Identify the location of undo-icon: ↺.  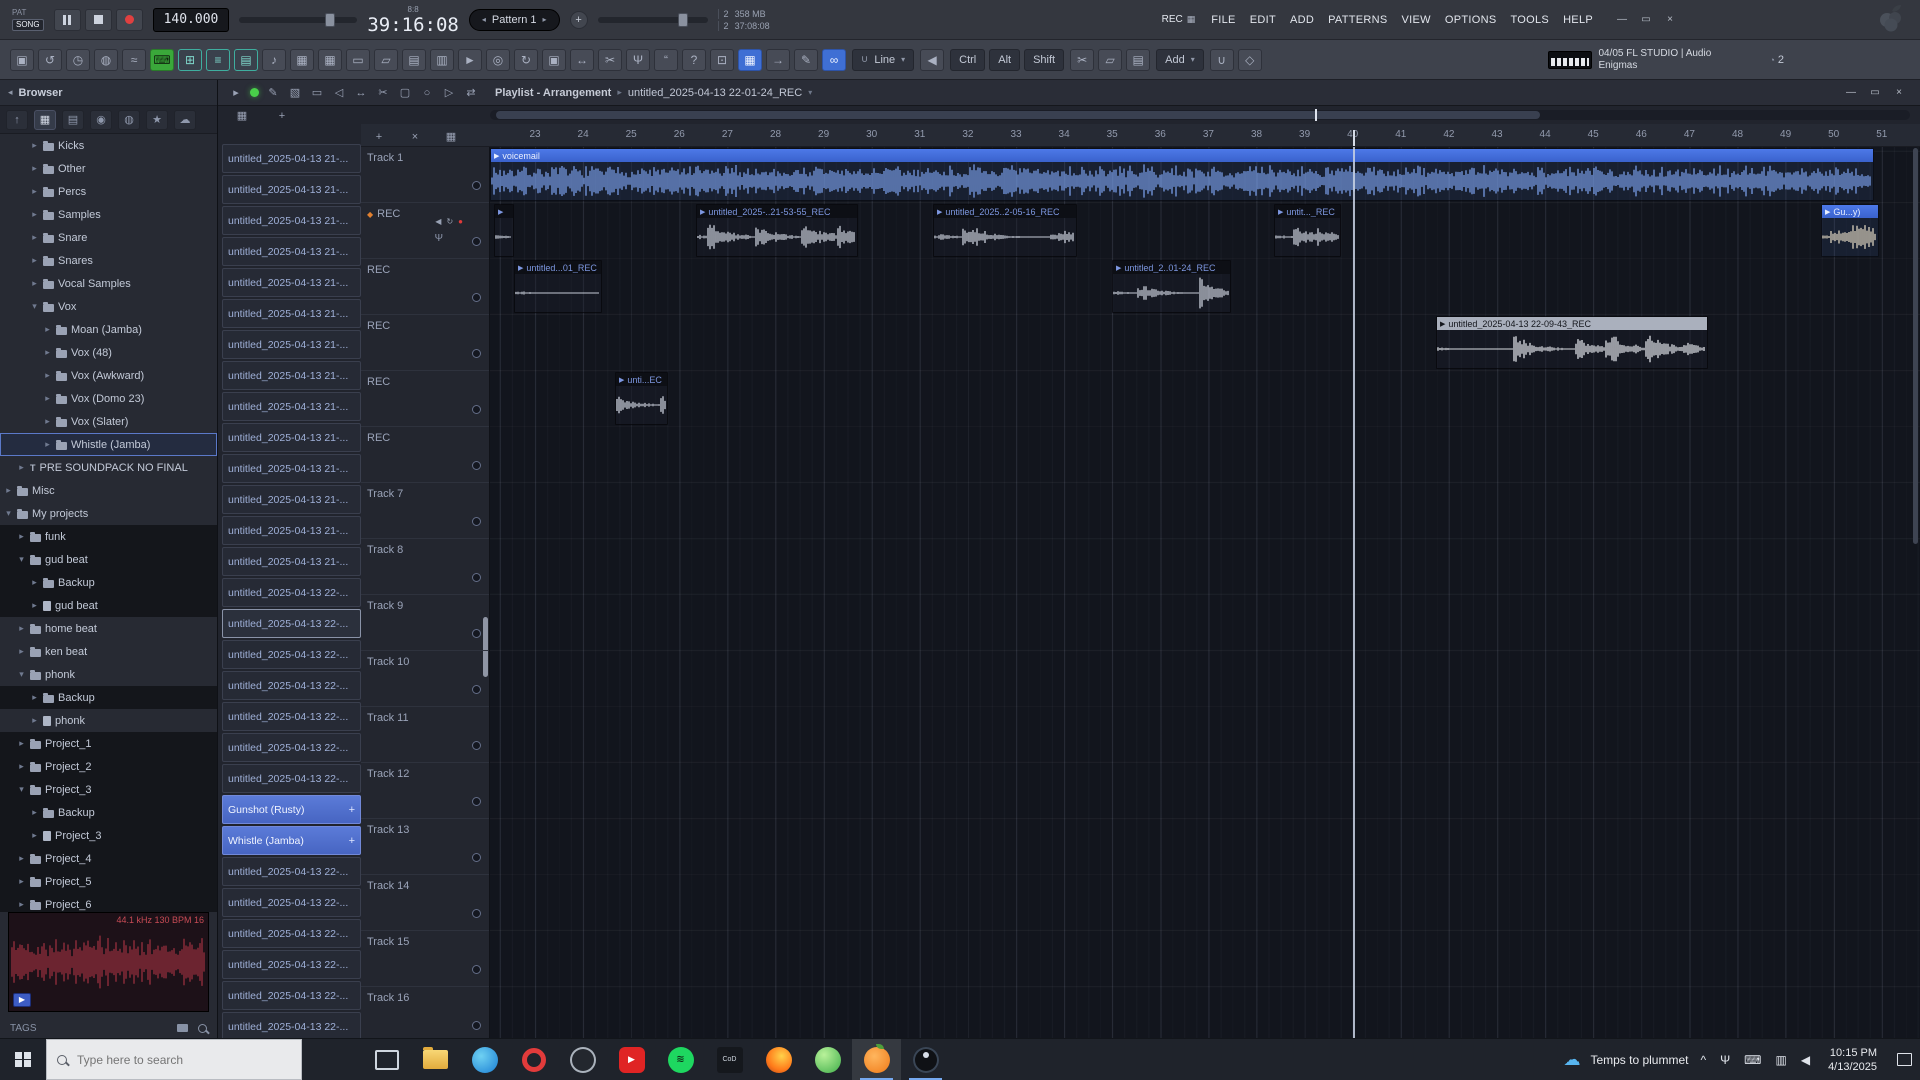
(50, 59).